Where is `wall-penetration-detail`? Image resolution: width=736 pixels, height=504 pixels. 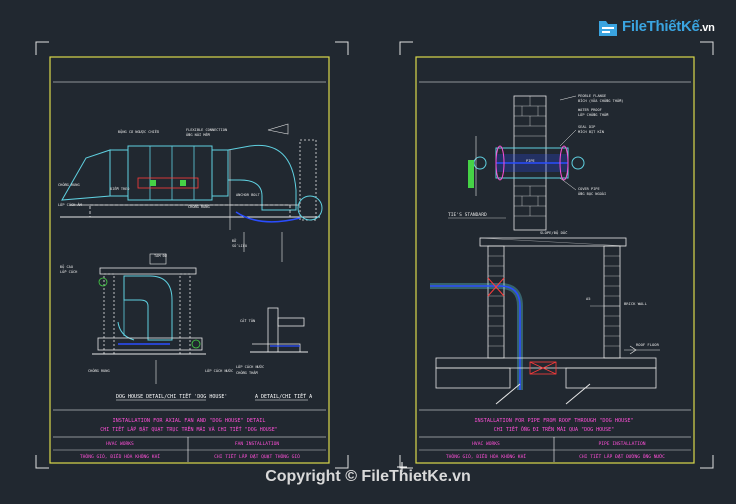
wall-penetration-detail is located at coordinates (526, 163).